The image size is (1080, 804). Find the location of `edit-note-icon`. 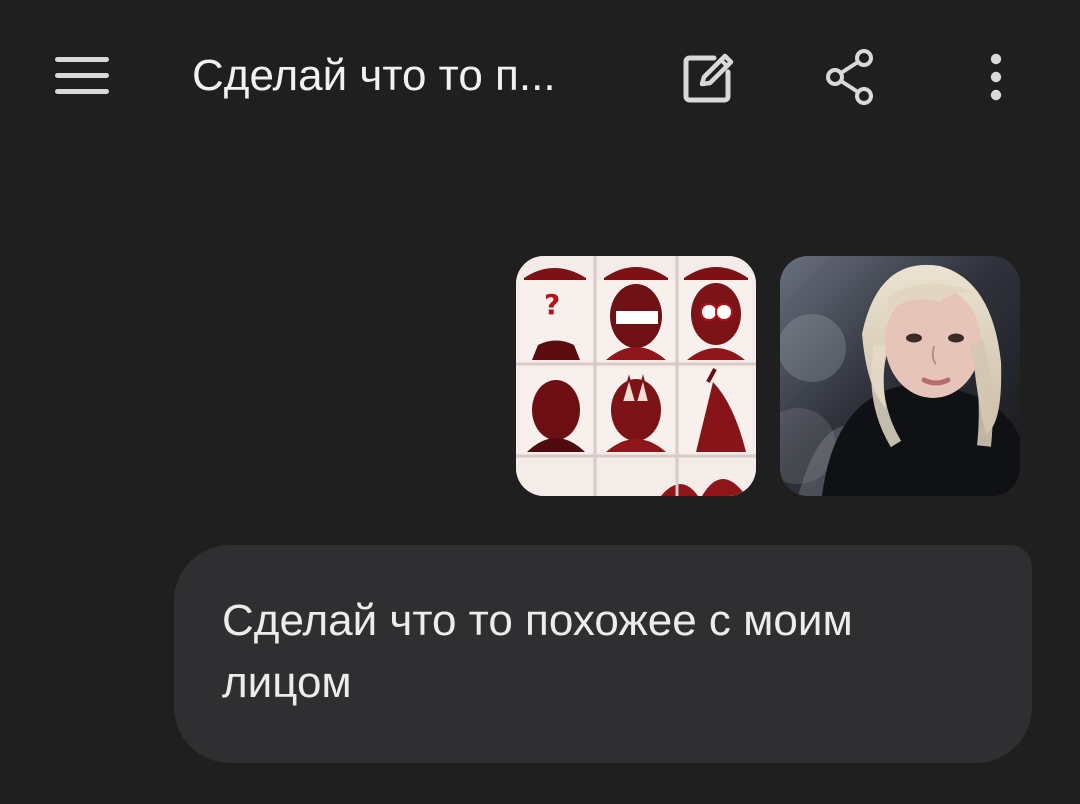

edit-note-icon is located at coordinates (708, 78).